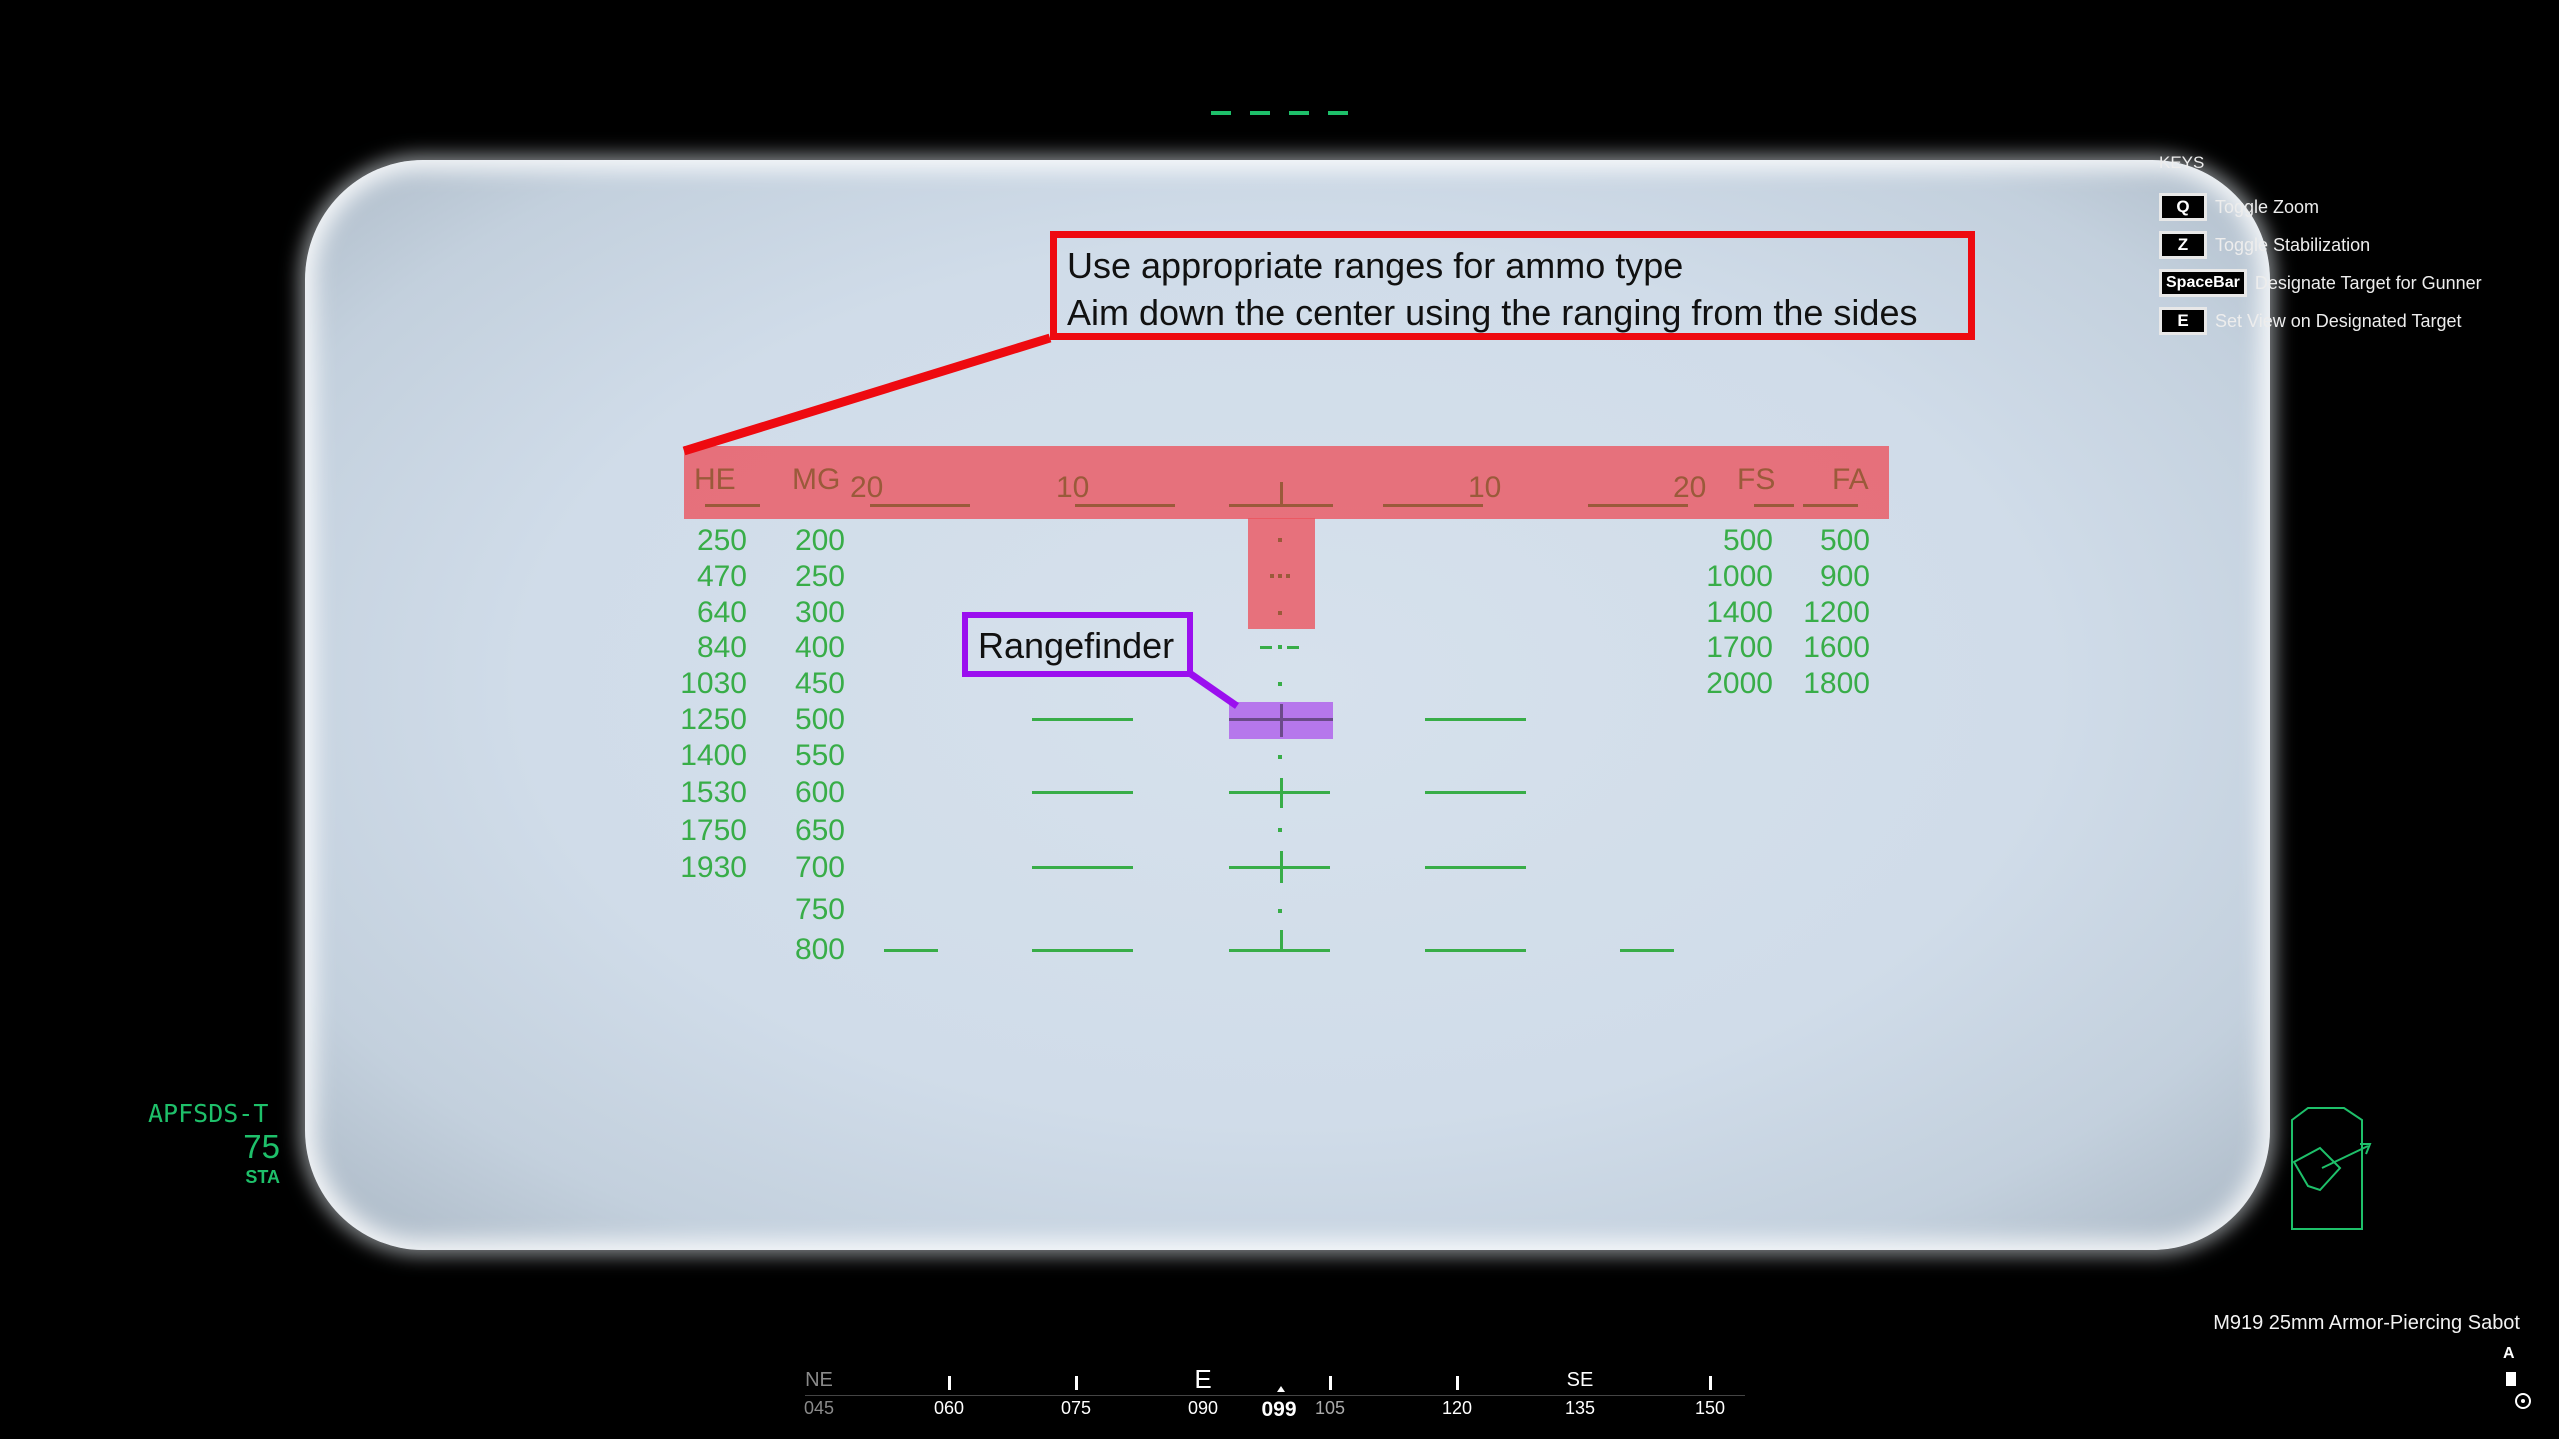 This screenshot has height=1439, width=2559. I want to click on compass-cardinal-ne: NE, so click(819, 1380).